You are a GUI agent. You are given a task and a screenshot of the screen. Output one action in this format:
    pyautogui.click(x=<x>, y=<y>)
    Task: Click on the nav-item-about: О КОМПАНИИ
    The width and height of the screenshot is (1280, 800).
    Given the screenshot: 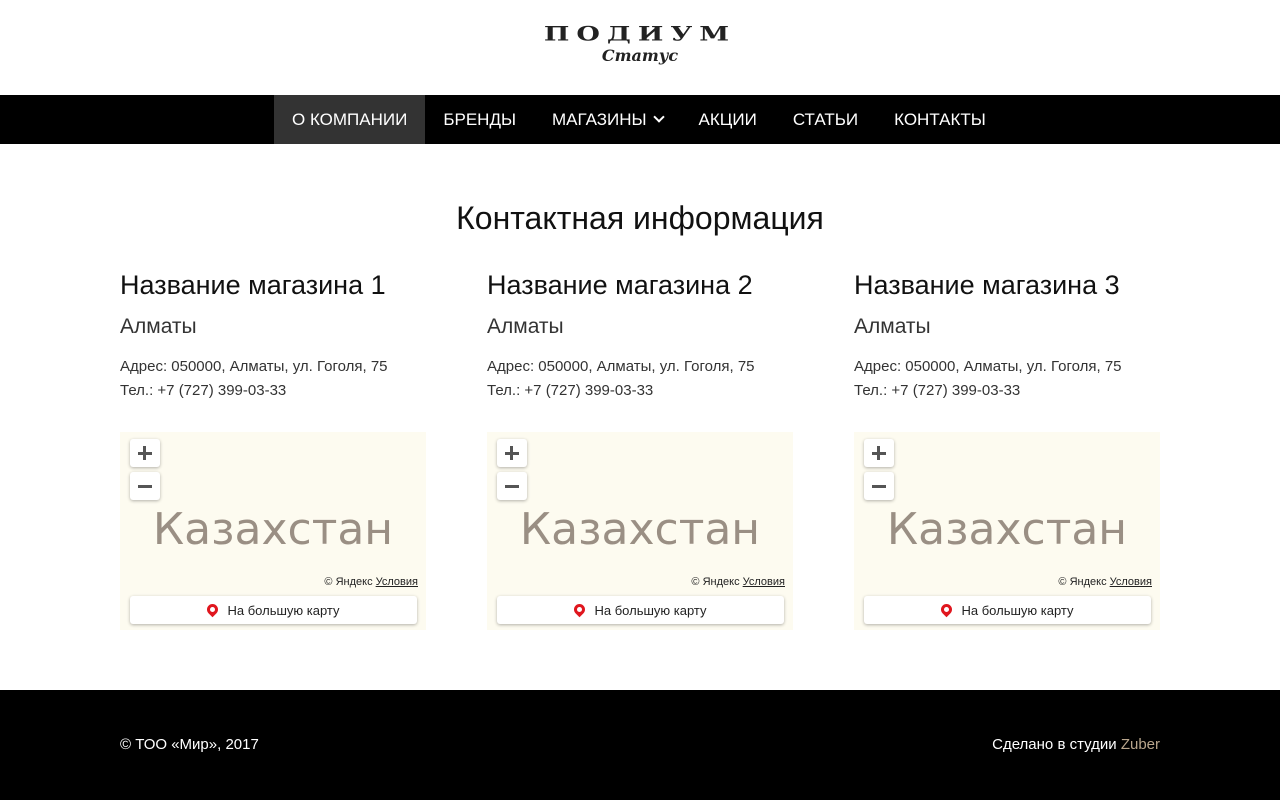 What is the action you would take?
    pyautogui.click(x=350, y=119)
    